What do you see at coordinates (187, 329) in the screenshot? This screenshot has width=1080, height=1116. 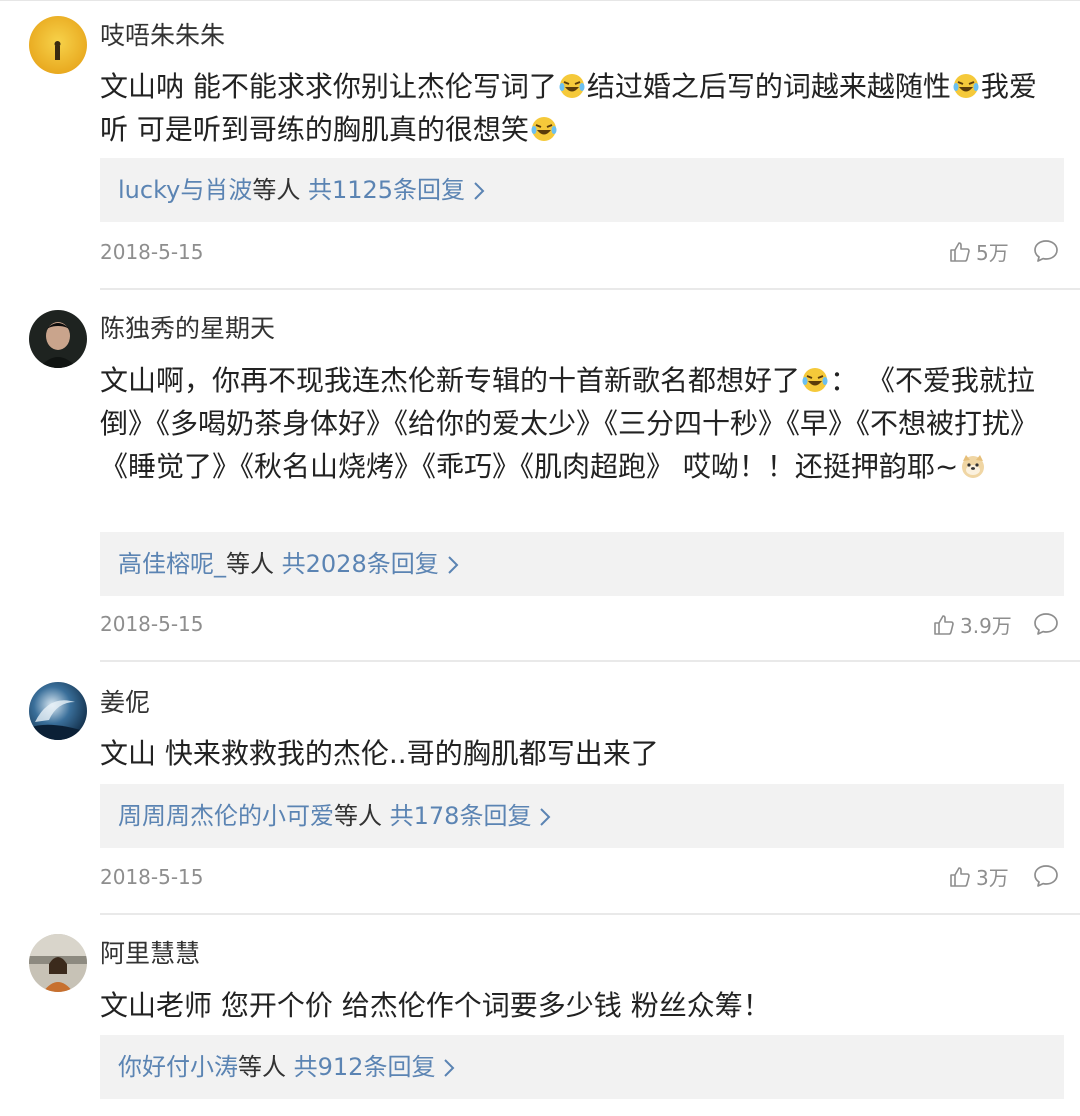 I see `username: 陈独秀的星期天` at bounding box center [187, 329].